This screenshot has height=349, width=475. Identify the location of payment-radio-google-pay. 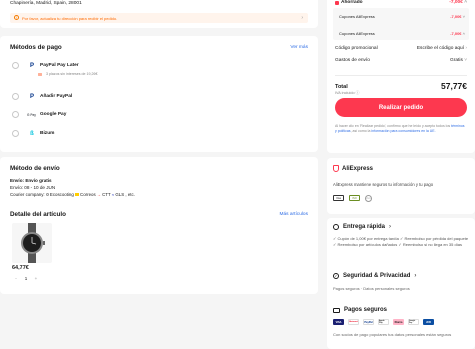
(15, 114).